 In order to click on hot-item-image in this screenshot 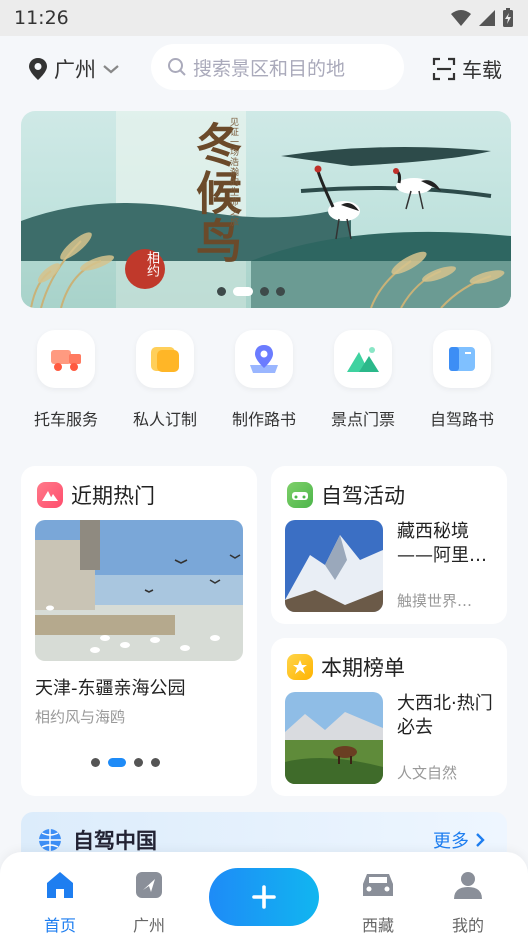, I will do `click(139, 590)`.